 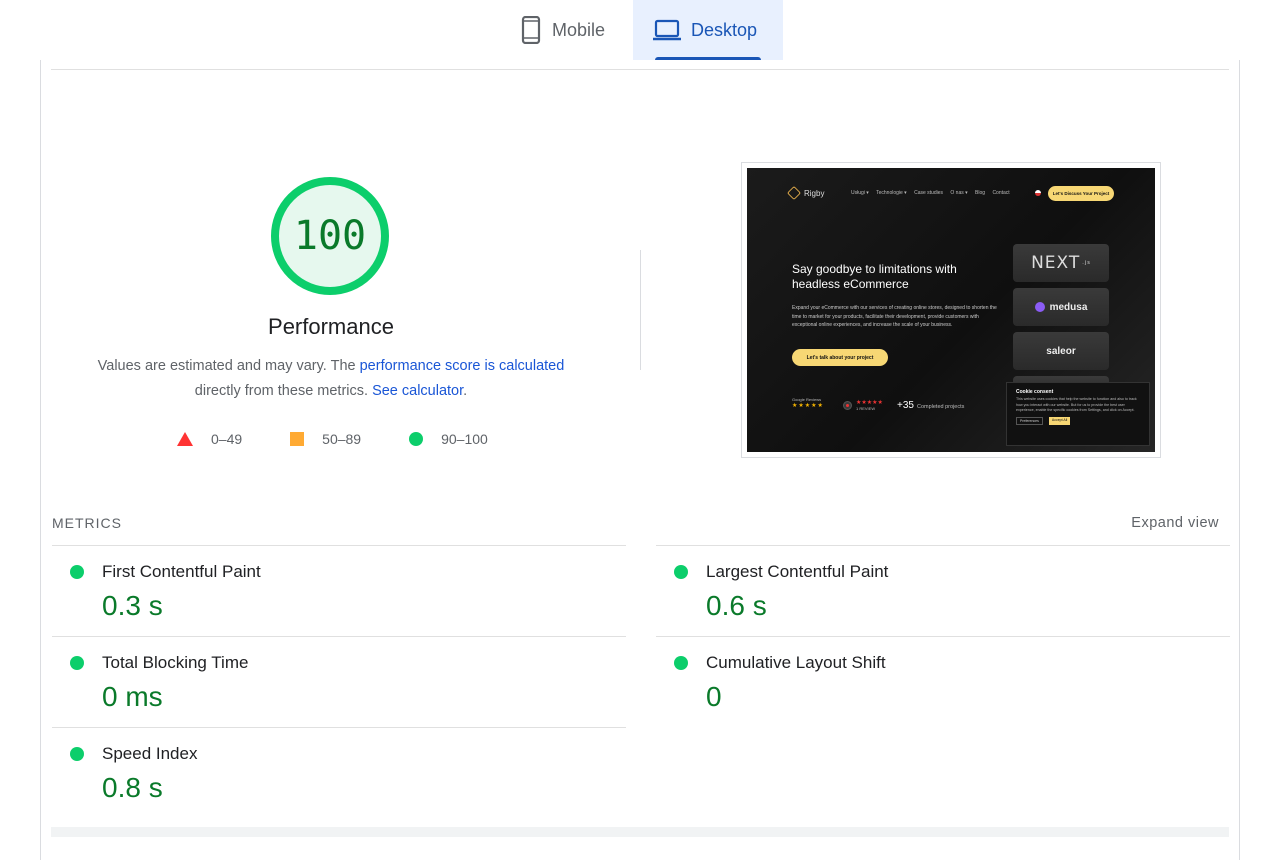 I want to click on thumb-nav-item: Case studies, so click(x=928, y=193).